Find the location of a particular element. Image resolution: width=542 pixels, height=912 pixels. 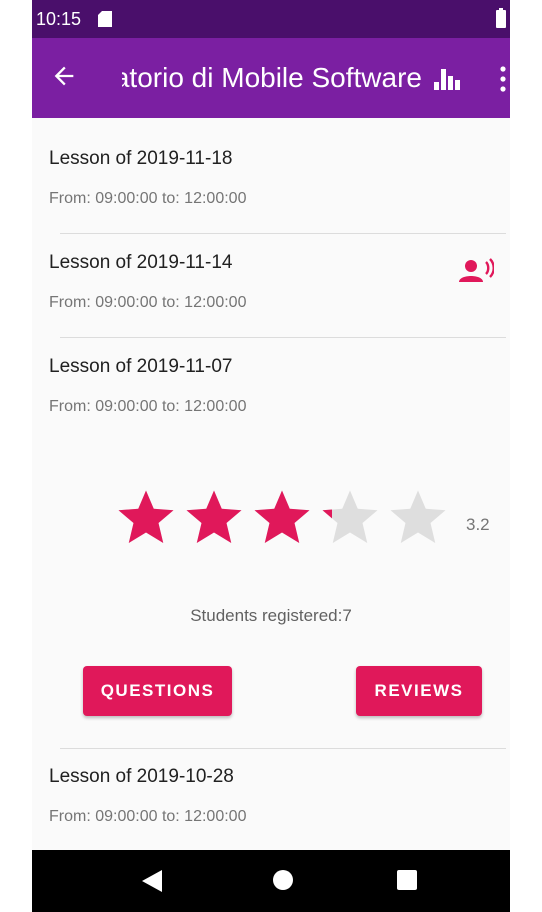

navigation-bar is located at coordinates (271, 881).